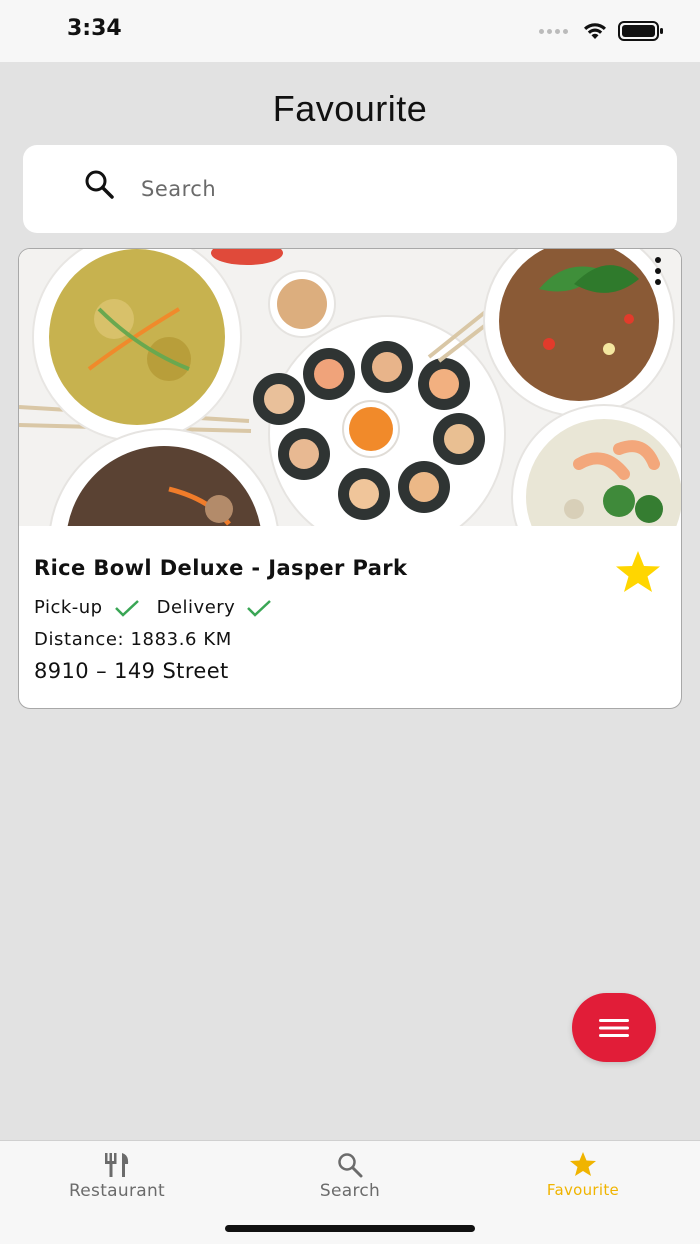 This screenshot has width=700, height=1244. I want to click on page-title: Favourite, so click(350, 108).